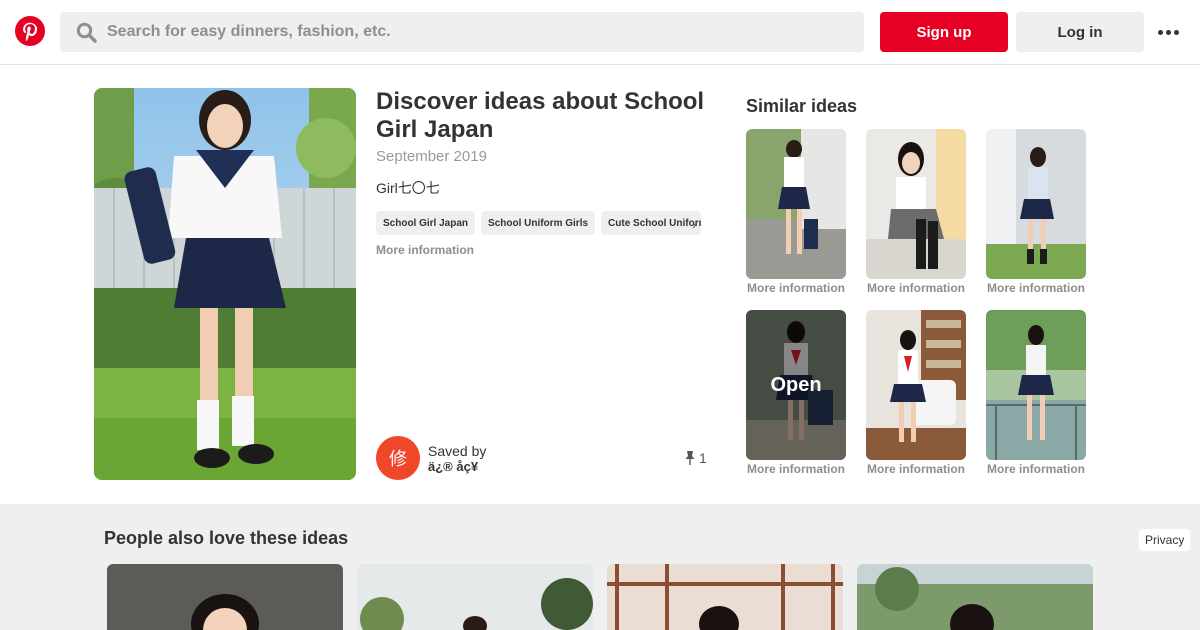 The height and width of the screenshot is (630, 1200). Describe the element at coordinates (694, 224) in the screenshot. I see `chevron-right-icon: ›` at that location.